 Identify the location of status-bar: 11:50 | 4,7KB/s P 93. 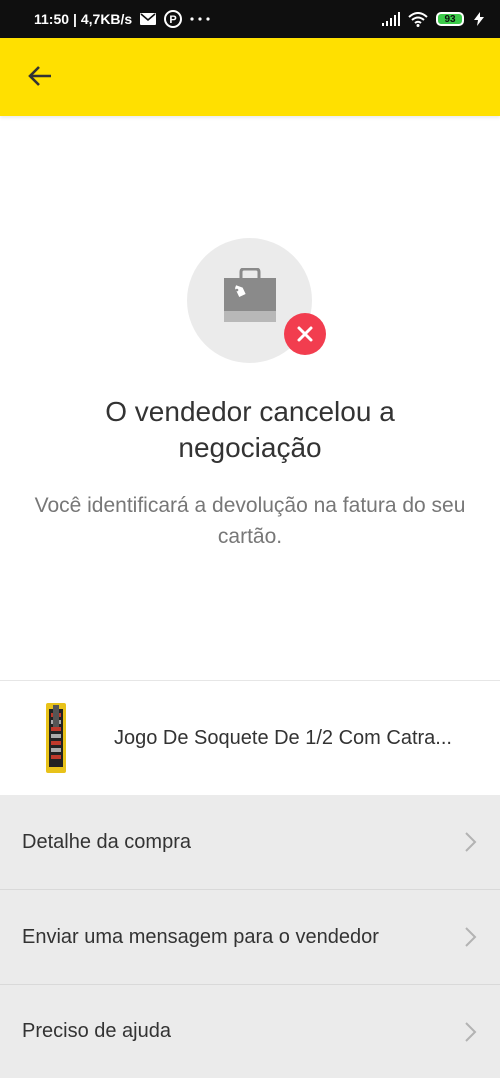
(250, 19).